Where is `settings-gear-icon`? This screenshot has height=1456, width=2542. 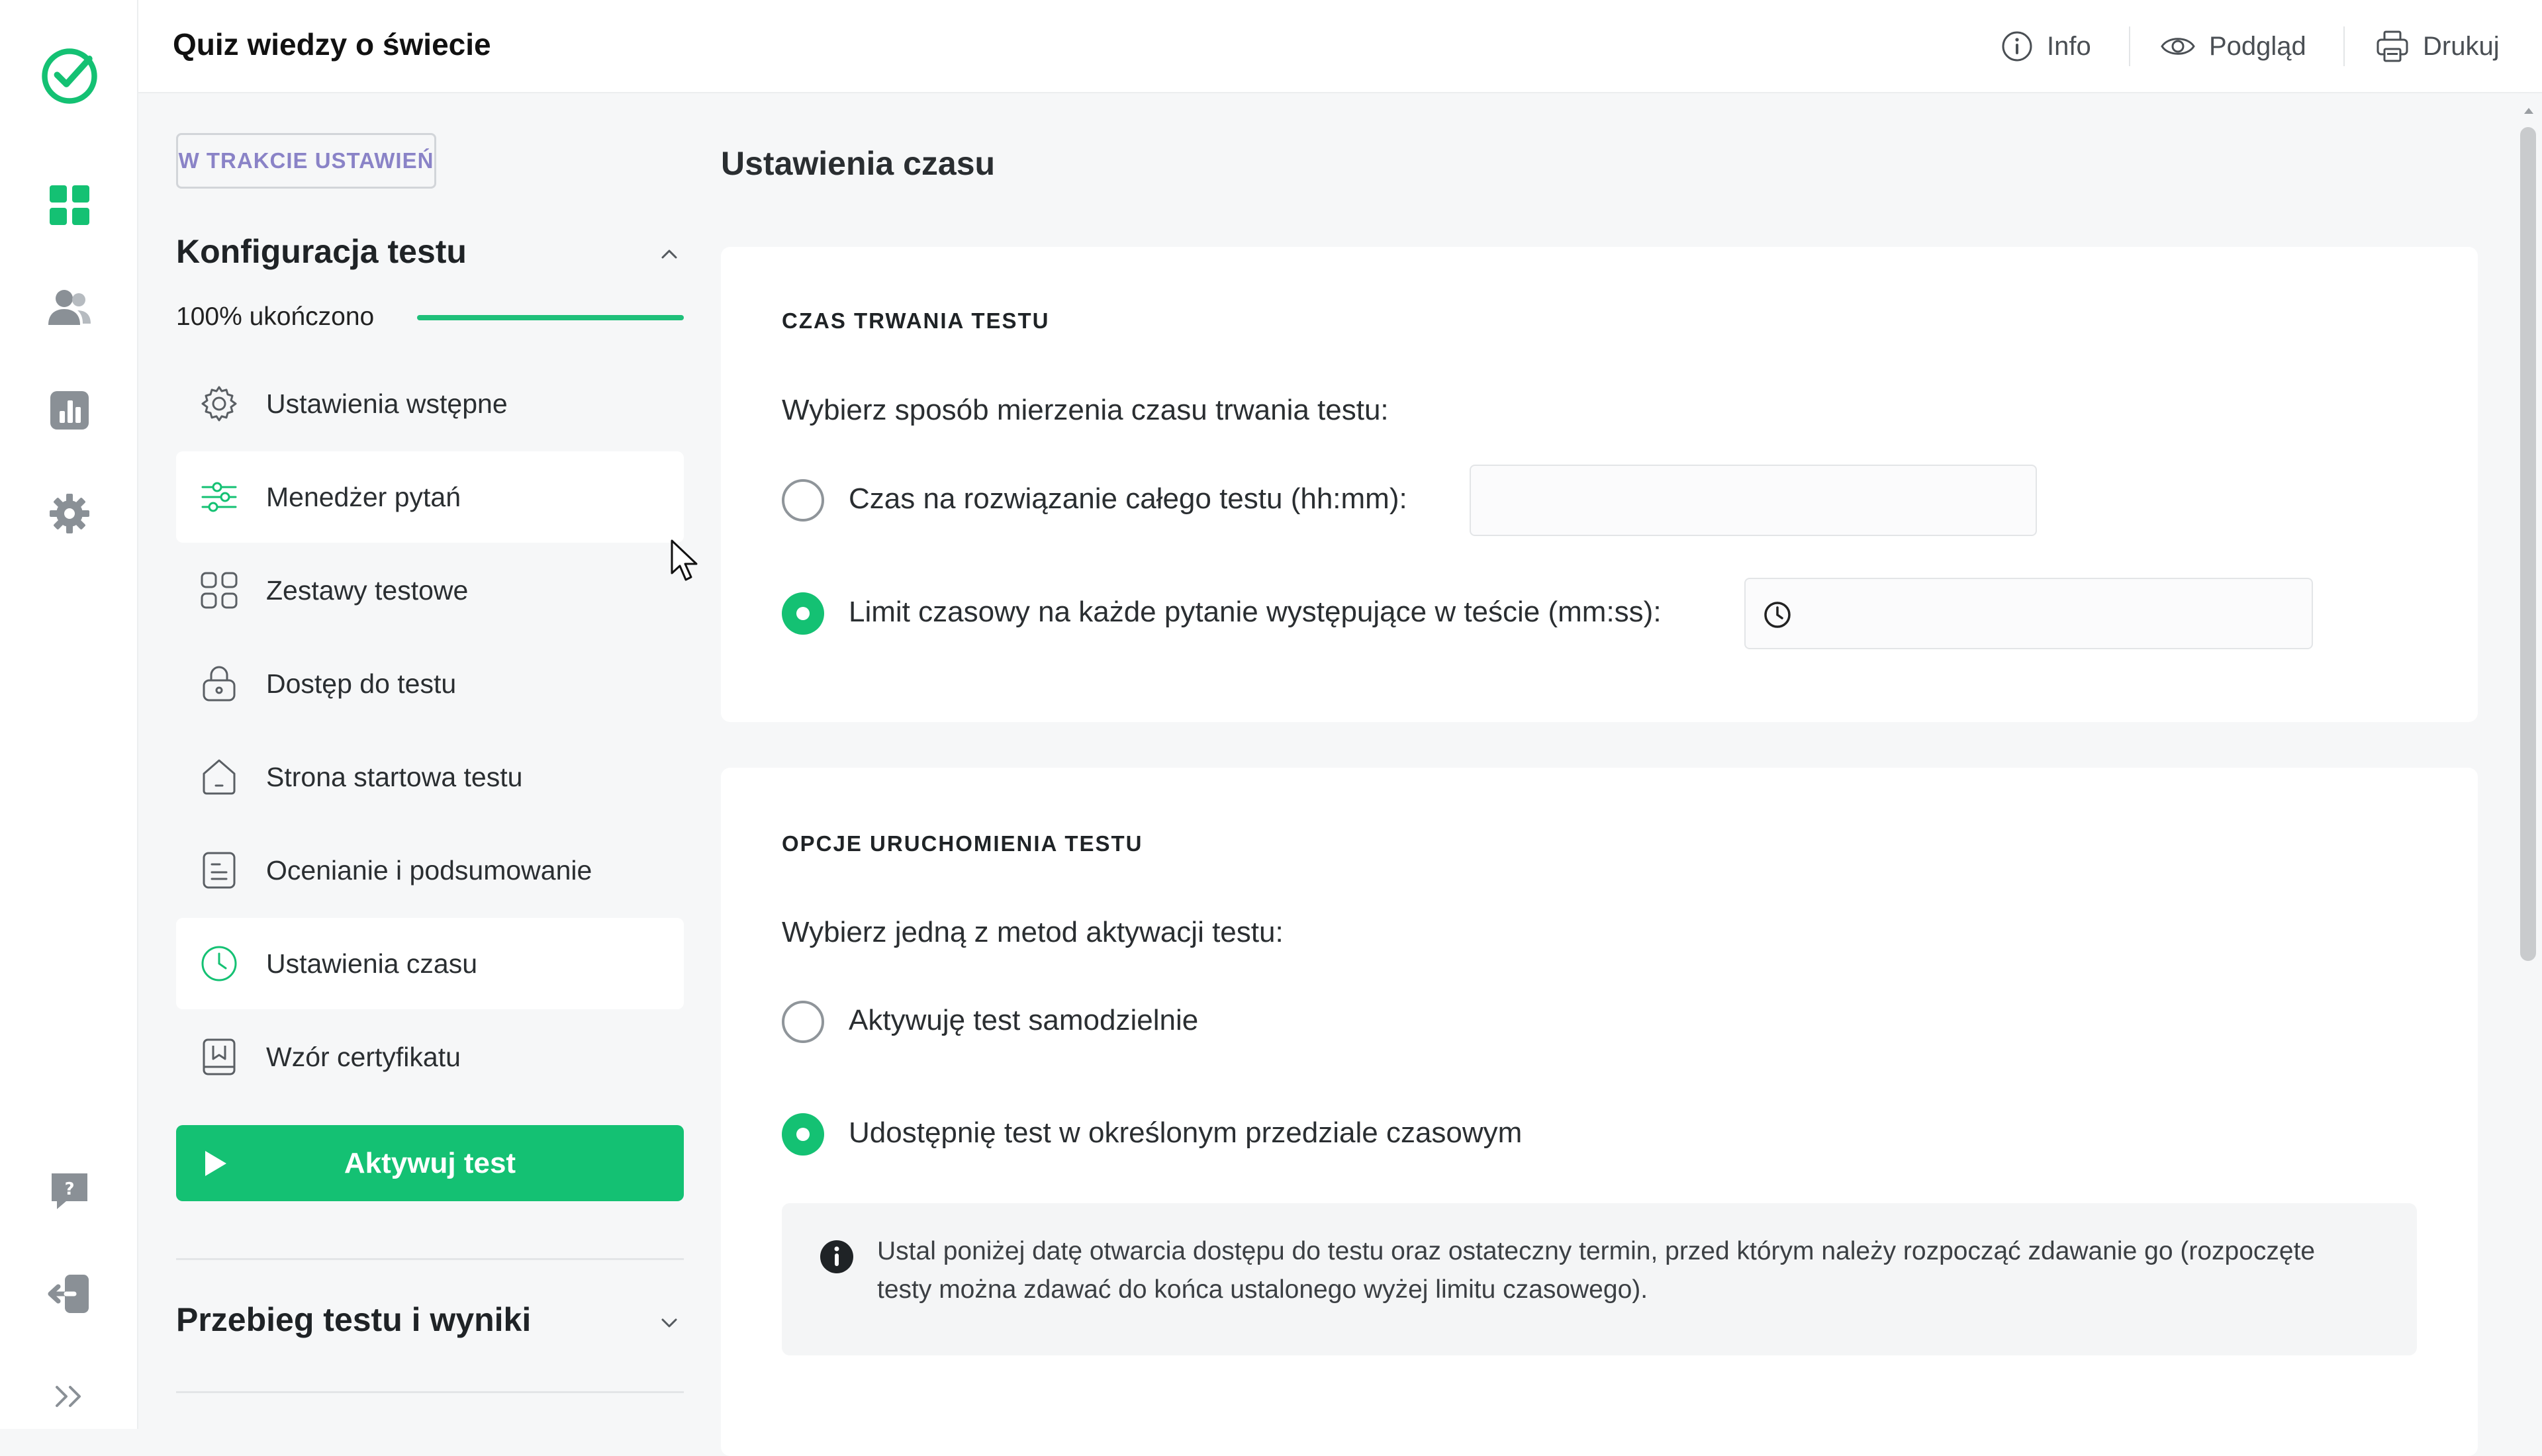 settings-gear-icon is located at coordinates (70, 513).